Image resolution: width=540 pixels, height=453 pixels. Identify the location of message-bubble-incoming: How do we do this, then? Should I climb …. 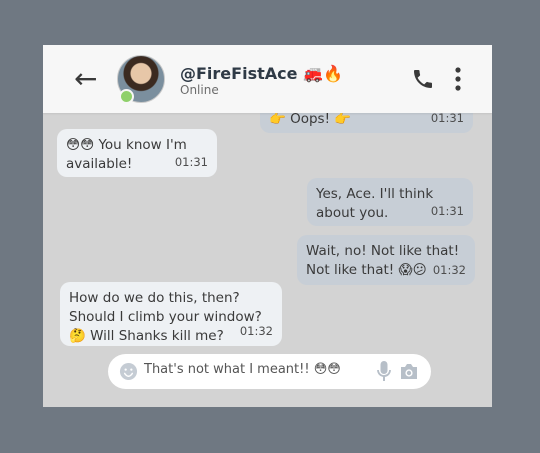
(171, 314).